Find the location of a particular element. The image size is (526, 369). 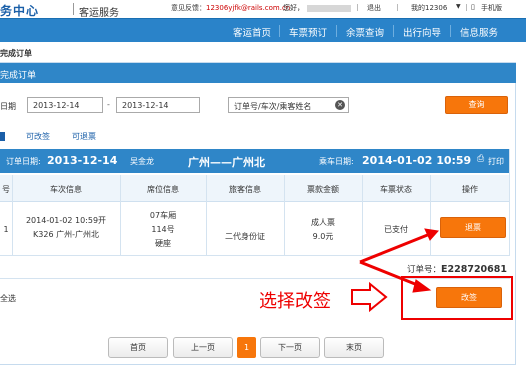

pager-first: 首页 is located at coordinates (138, 347).